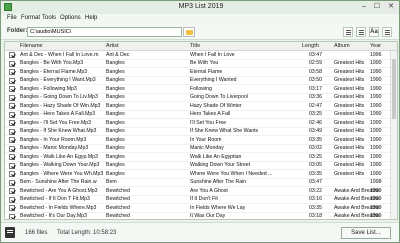 The width and height of the screenshot is (400, 243). What do you see at coordinates (391, 7) in the screenshot?
I see `close-button: ✕` at bounding box center [391, 7].